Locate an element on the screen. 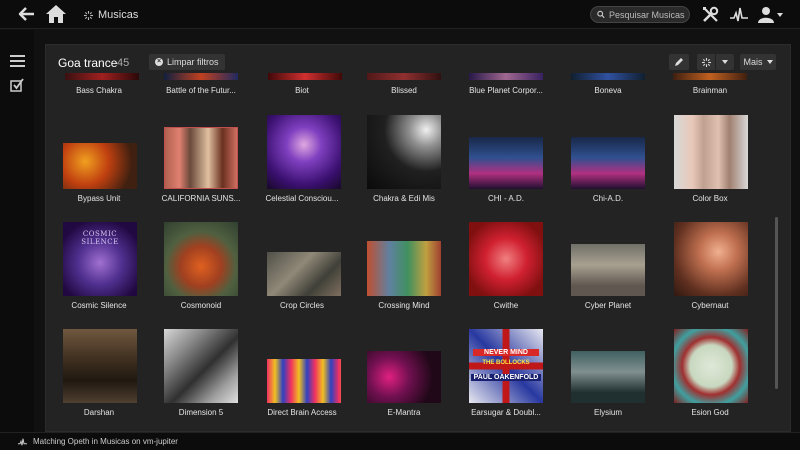 The width and height of the screenshot is (800, 450). cover-text: NEVER MIND is located at coordinates (506, 352).